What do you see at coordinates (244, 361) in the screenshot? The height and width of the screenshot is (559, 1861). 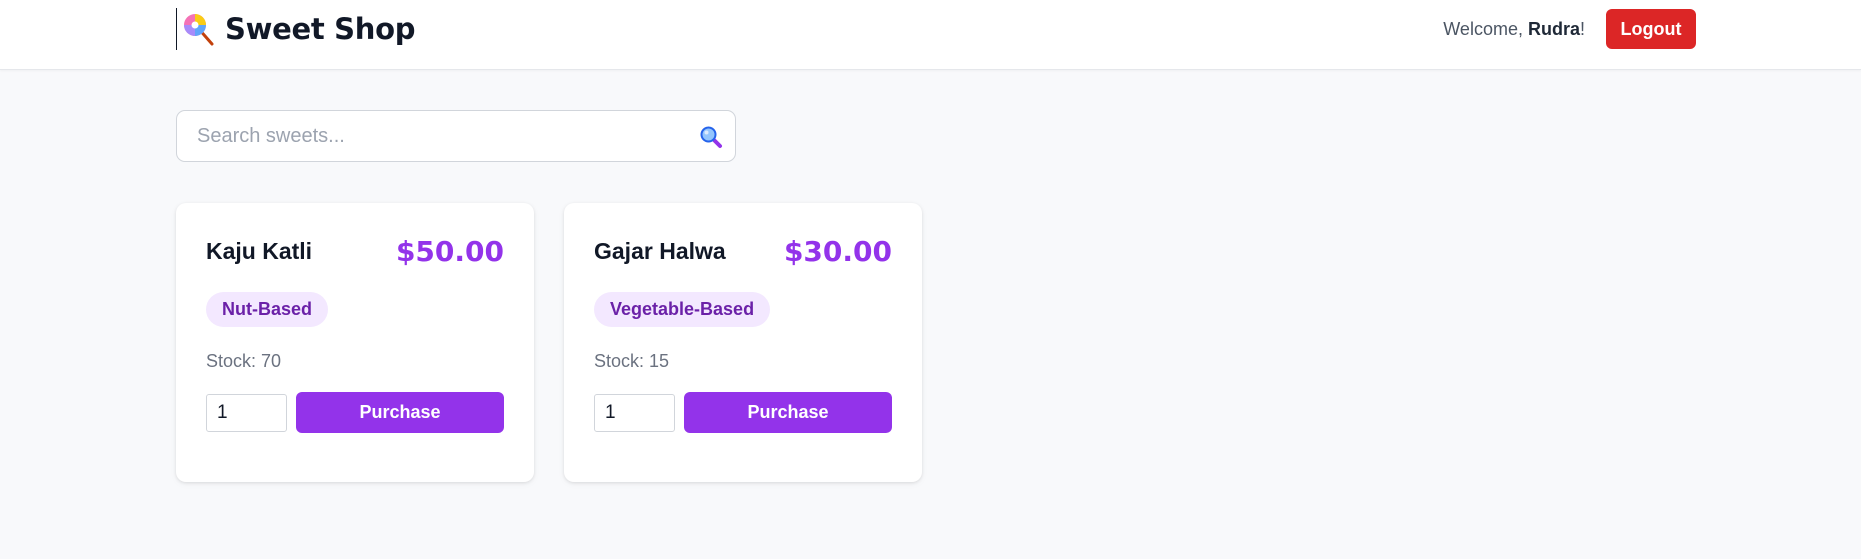 I see `stock-count: Stock: 70` at bounding box center [244, 361].